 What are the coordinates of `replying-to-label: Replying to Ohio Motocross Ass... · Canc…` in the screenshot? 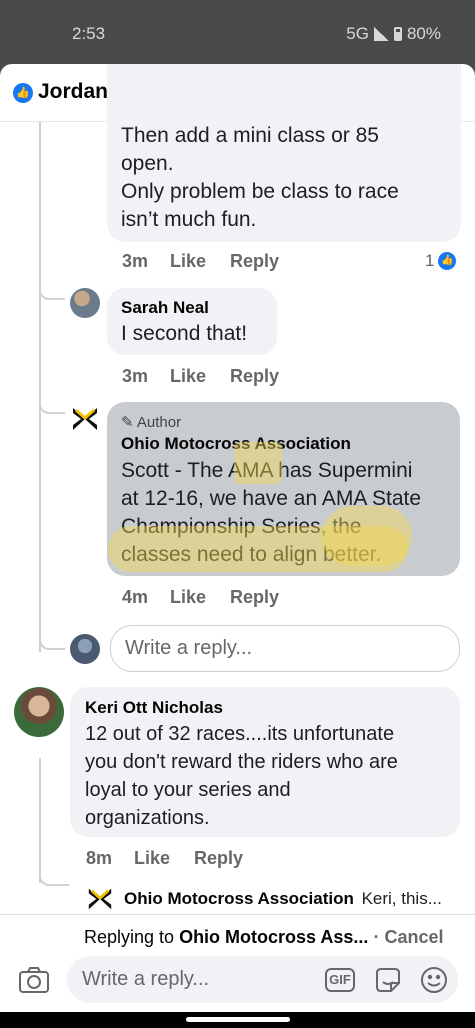 It's located at (264, 937).